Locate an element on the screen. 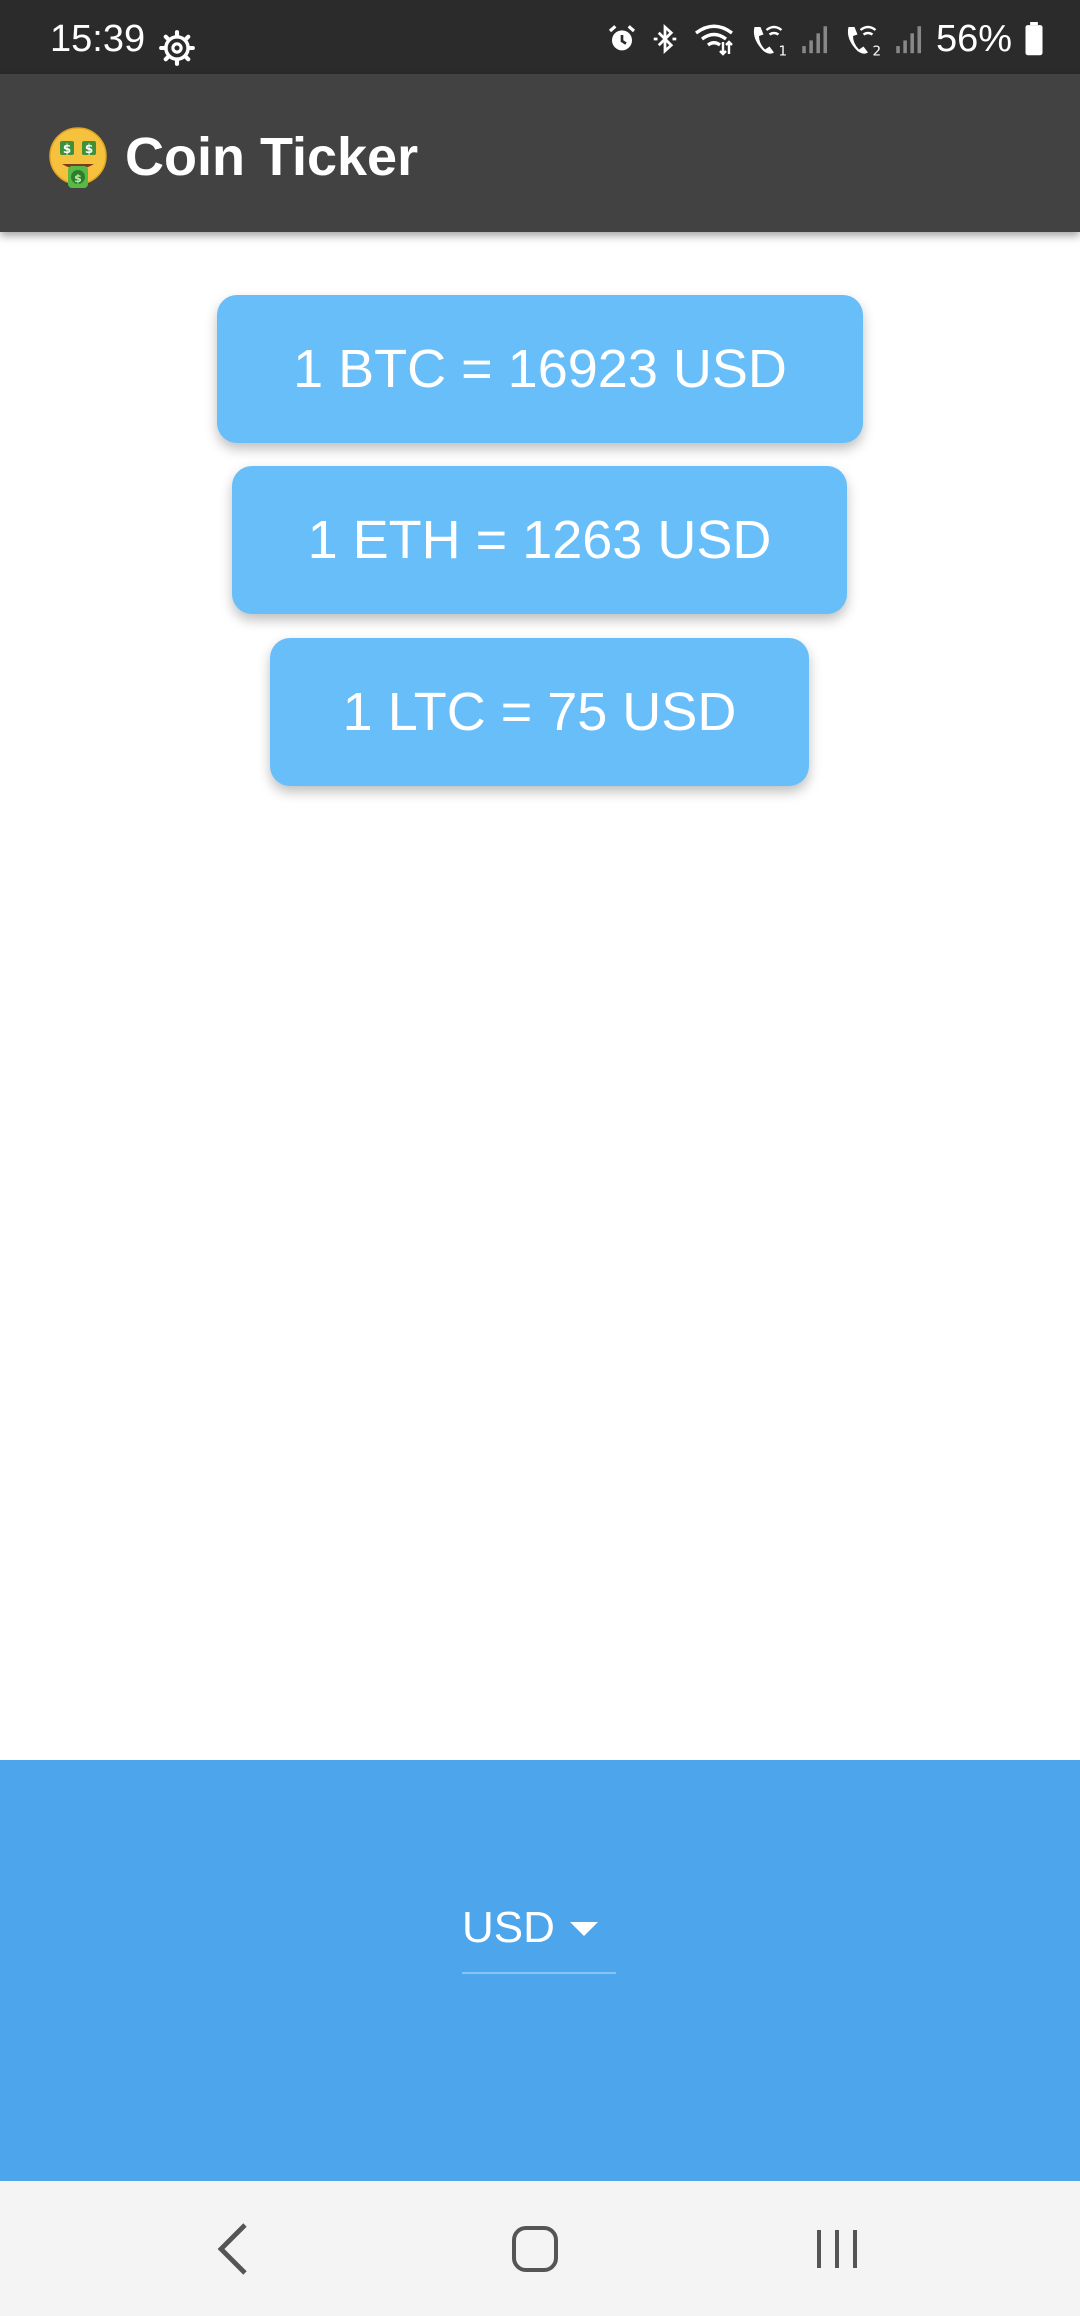  recent-apps-icon is located at coordinates (837, 2248).